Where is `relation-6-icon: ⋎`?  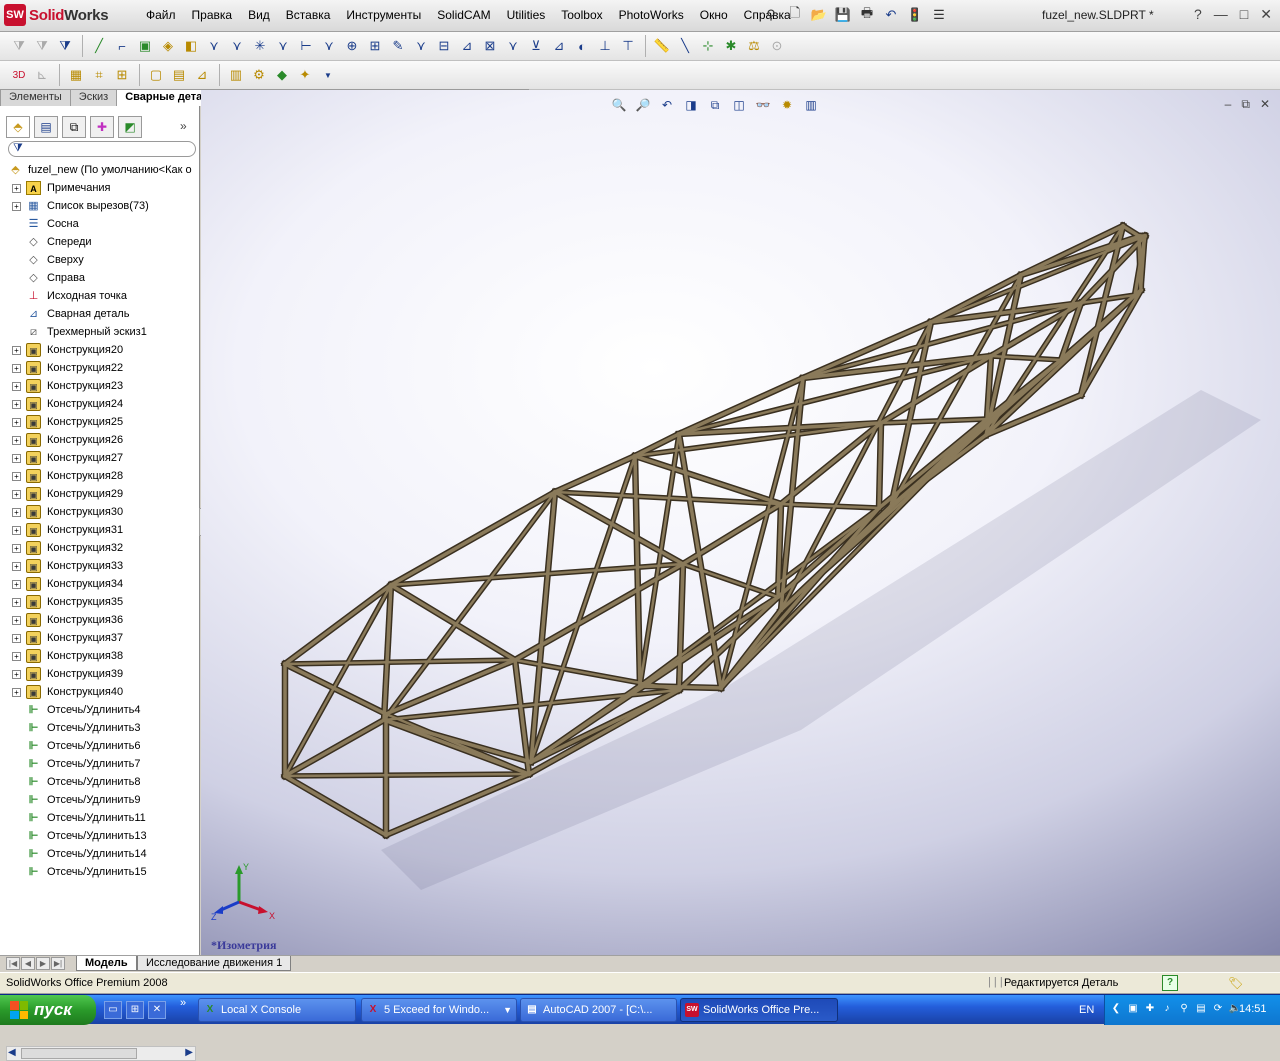 relation-6-icon: ⋎ is located at coordinates (513, 46).